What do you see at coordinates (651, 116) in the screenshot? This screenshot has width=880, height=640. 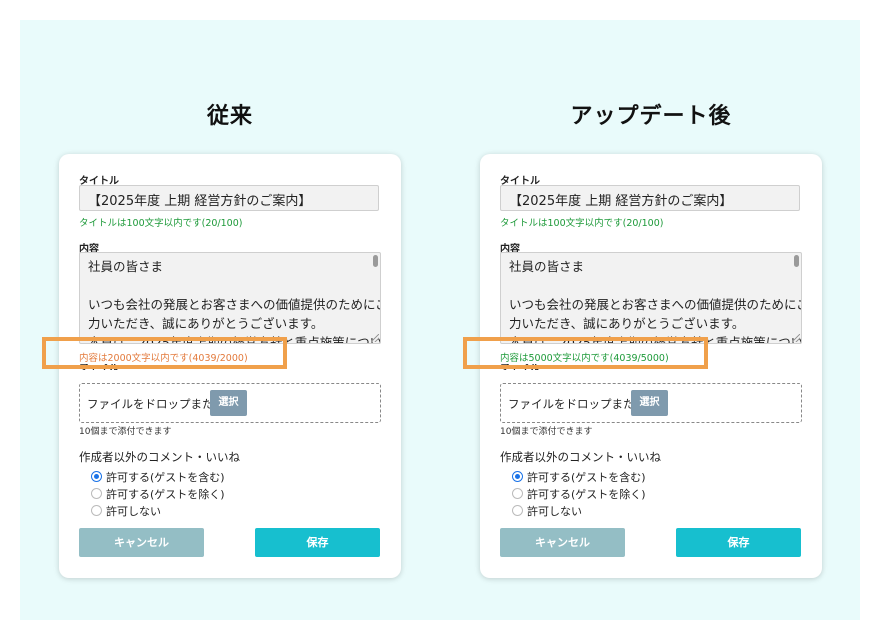 I see `panel-heading-after: アップデート後` at bounding box center [651, 116].